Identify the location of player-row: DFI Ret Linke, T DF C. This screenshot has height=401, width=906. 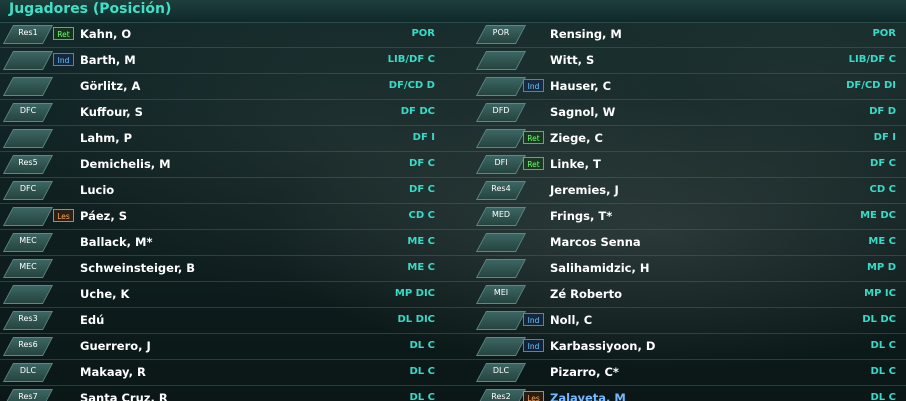
(679, 165).